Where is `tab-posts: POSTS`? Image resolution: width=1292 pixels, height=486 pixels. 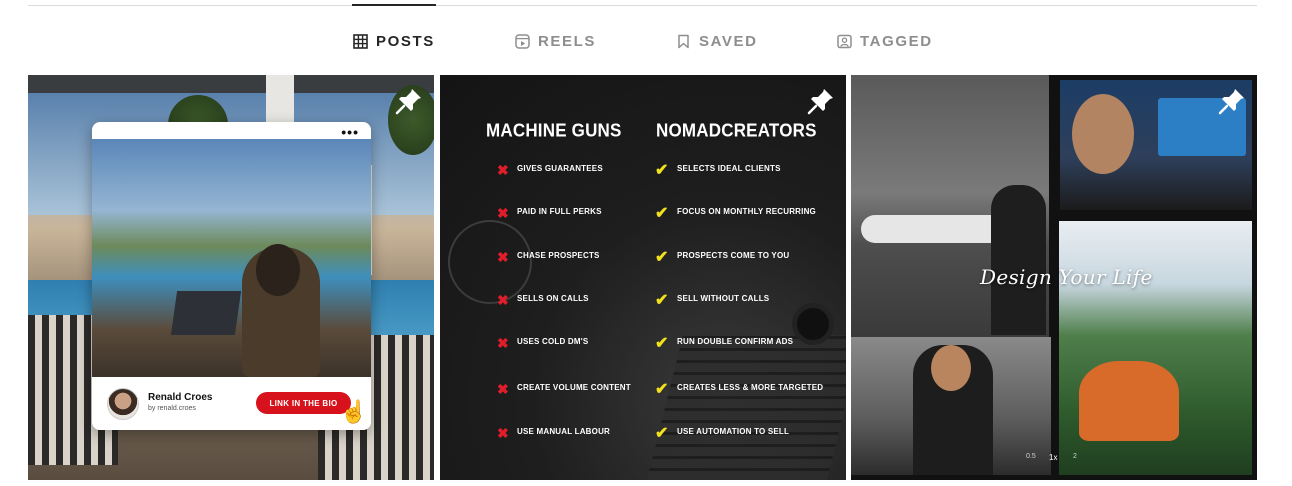
tab-posts: POSTS is located at coordinates (394, 41).